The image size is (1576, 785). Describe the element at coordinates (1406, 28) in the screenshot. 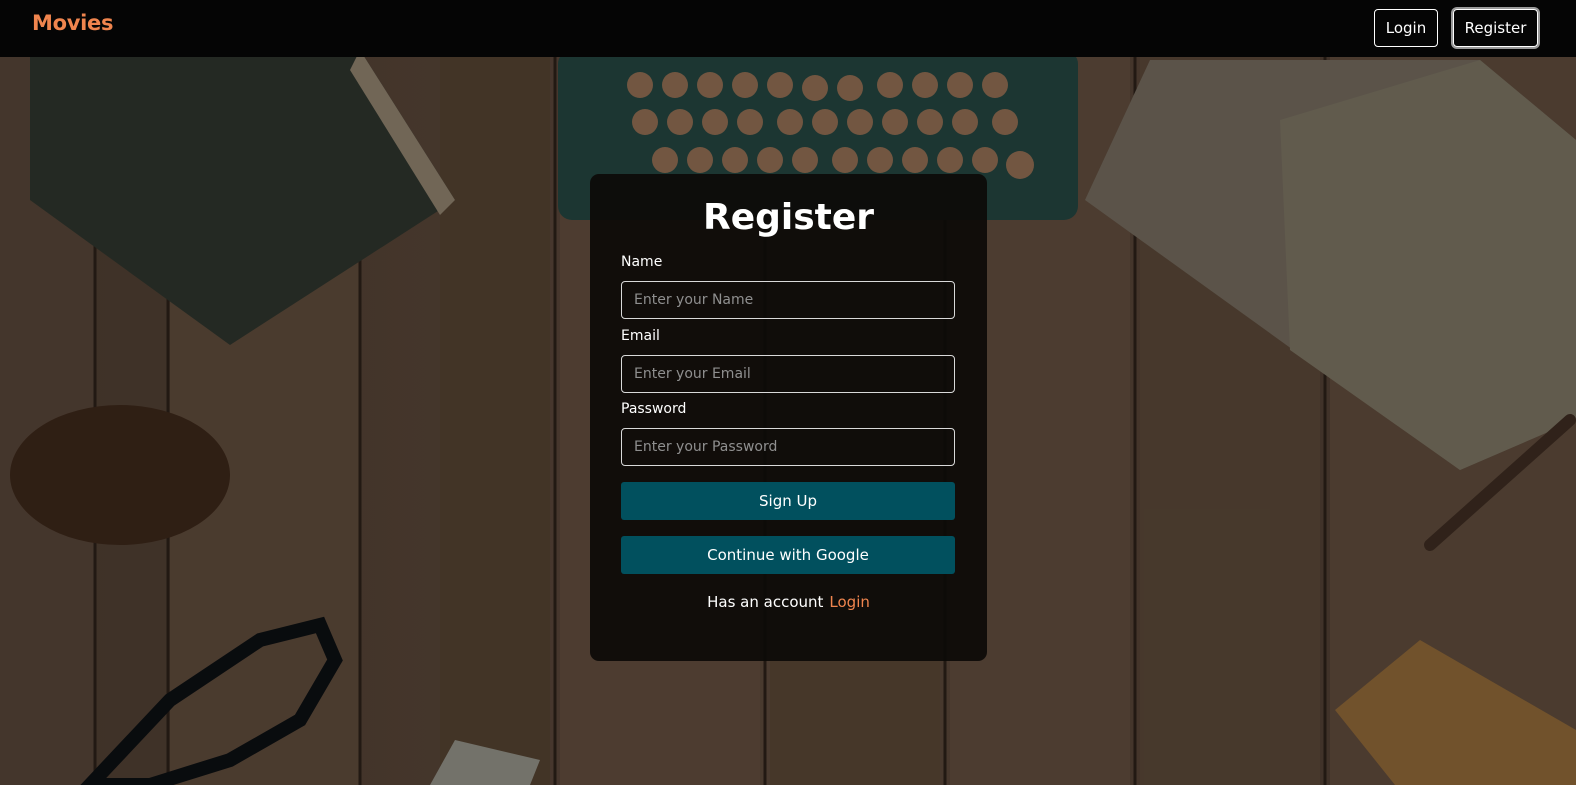

I see `nav-login-button: Login` at that location.